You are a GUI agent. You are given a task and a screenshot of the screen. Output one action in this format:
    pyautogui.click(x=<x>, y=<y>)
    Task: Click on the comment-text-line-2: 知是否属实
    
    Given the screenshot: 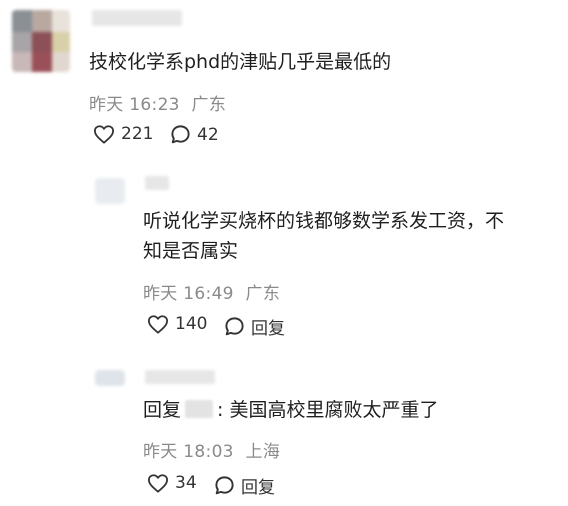 What is the action you would take?
    pyautogui.click(x=191, y=251)
    